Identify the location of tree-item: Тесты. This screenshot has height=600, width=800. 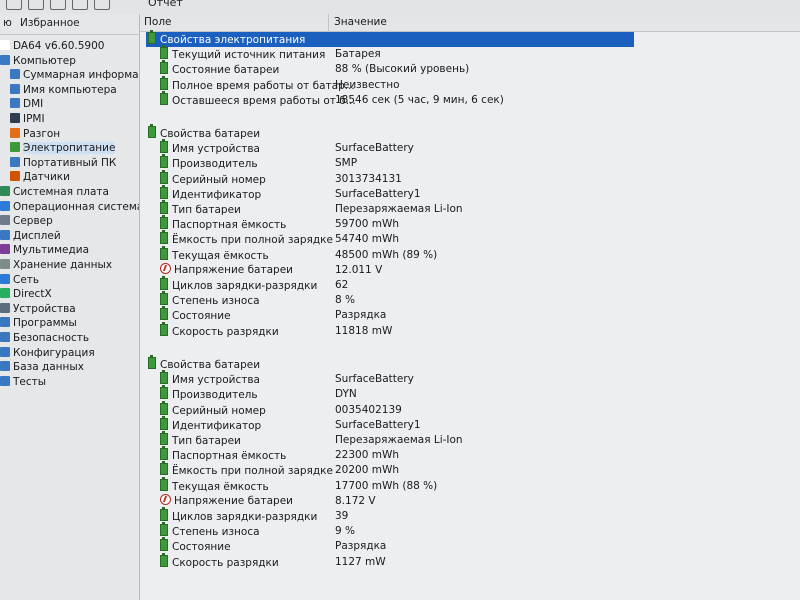
(23, 382).